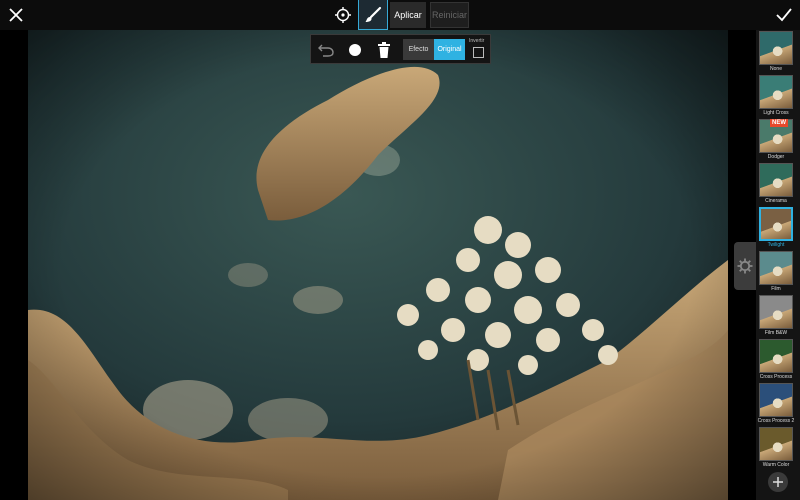 Image resolution: width=800 pixels, height=500 pixels. I want to click on close-button, so click(16, 15).